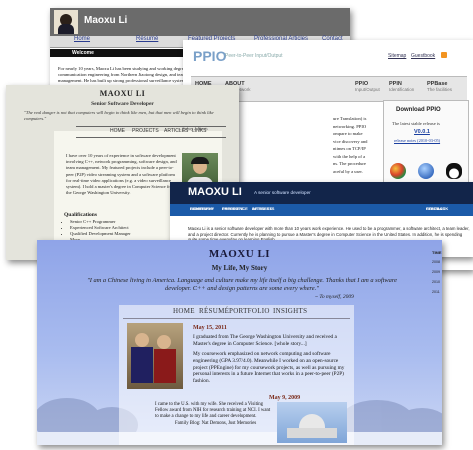 The image size is (473, 450). Describe the element at coordinates (66, 22) in the screenshot. I see `avatar` at that location.